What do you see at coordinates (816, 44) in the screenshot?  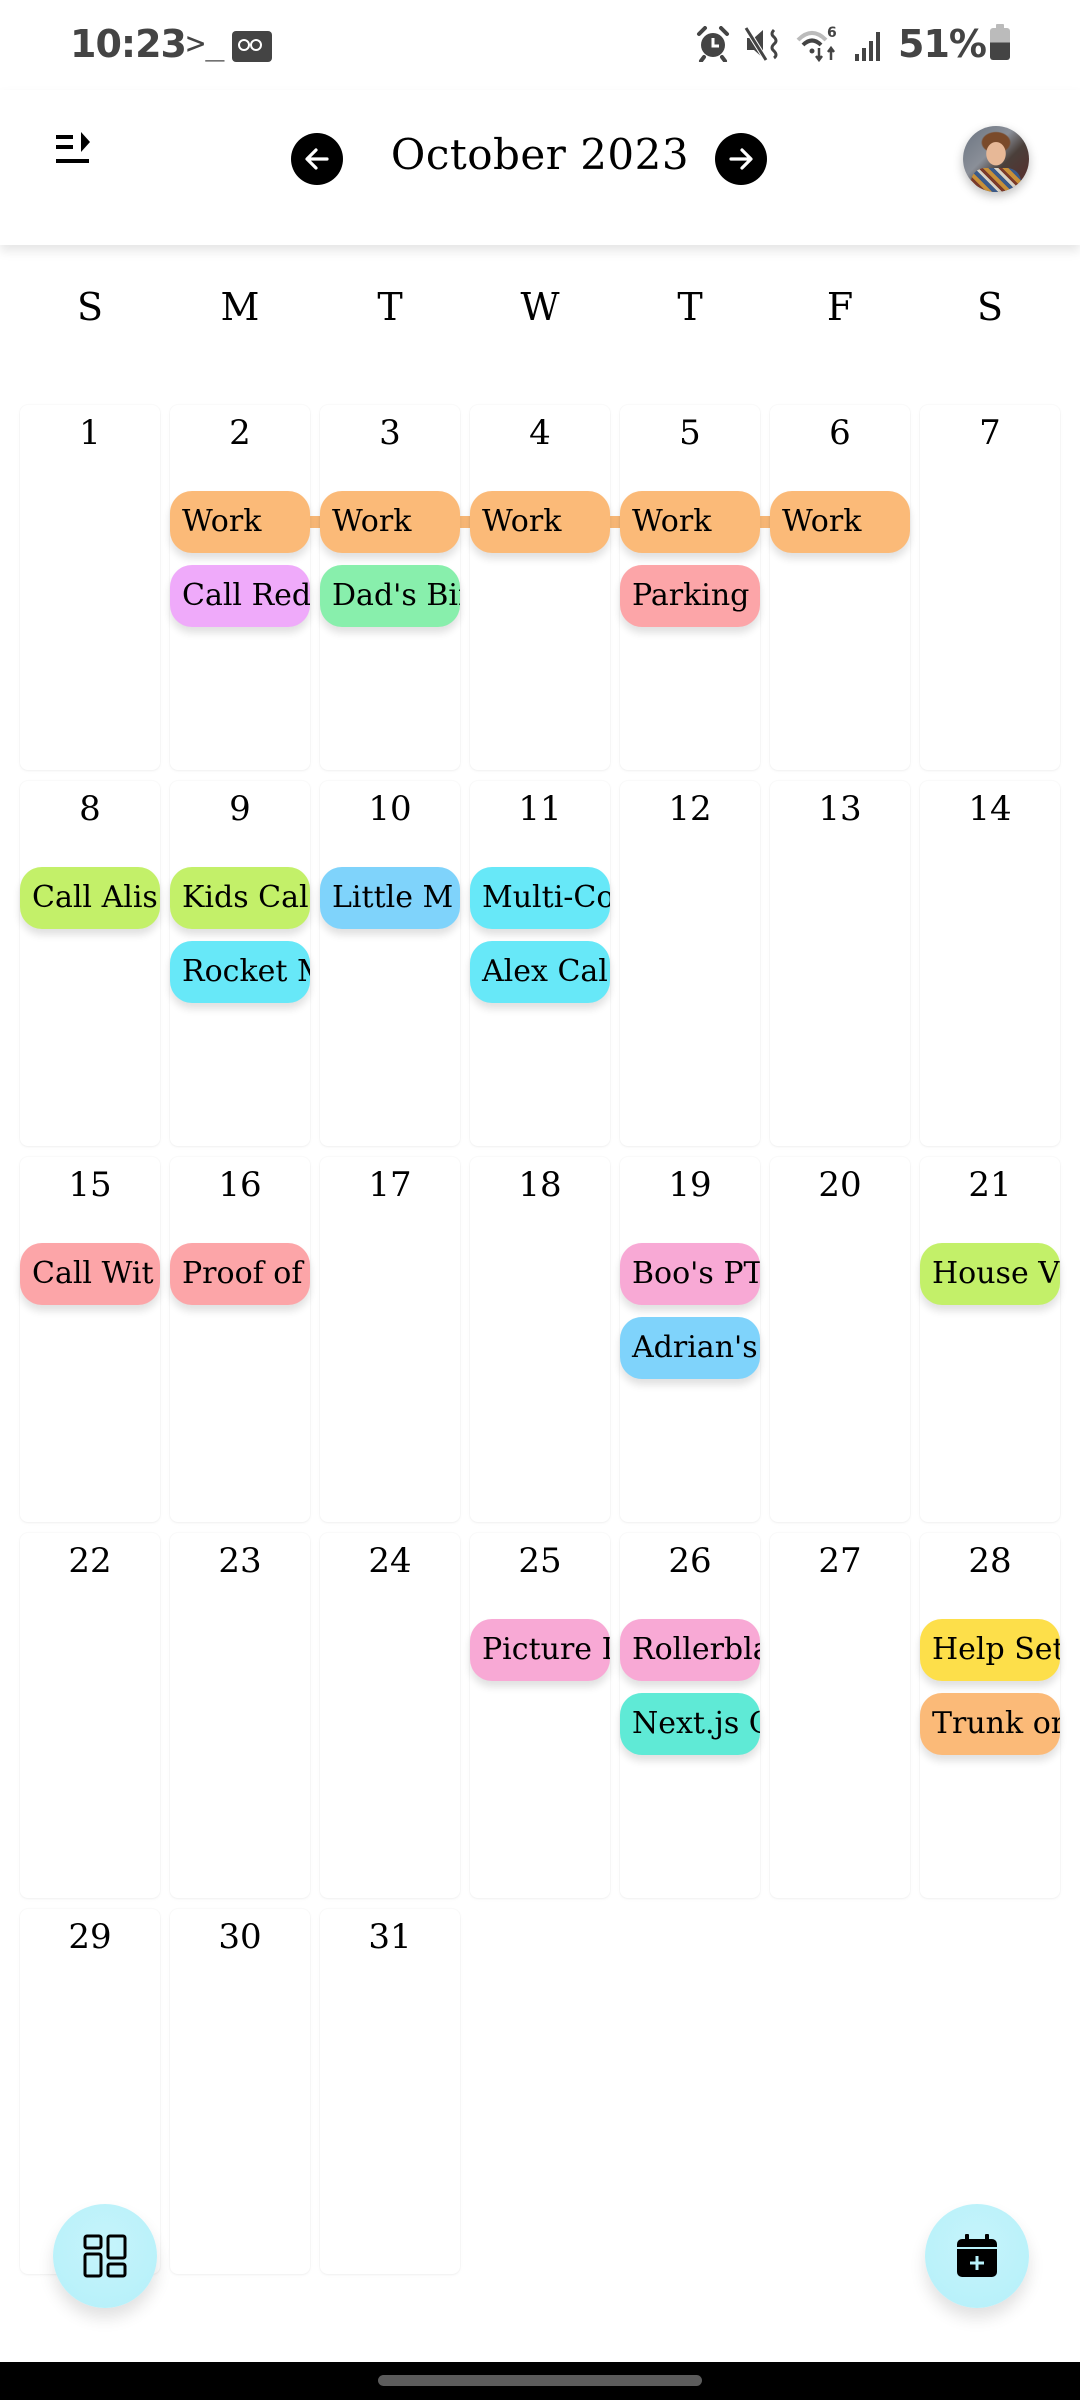 I see `wifi-6-icon: 6` at bounding box center [816, 44].